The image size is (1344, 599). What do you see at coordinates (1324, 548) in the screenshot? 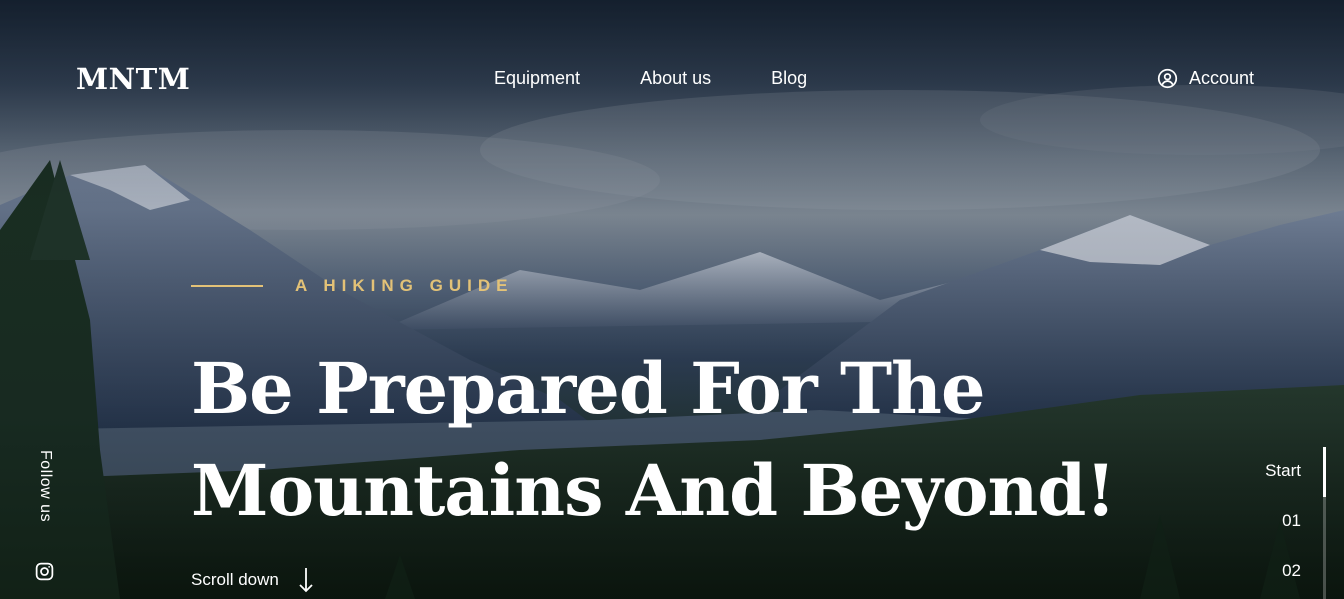
I see `slide-progress-track` at bounding box center [1324, 548].